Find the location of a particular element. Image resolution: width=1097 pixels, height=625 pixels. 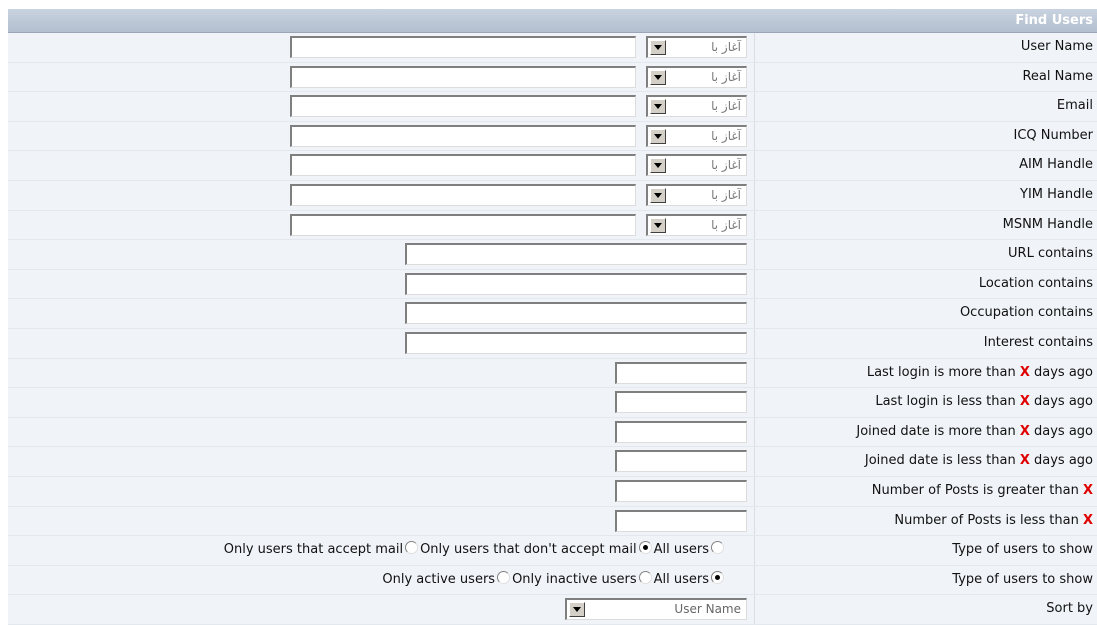

form-row-url: URL contains is located at coordinates (552, 255).